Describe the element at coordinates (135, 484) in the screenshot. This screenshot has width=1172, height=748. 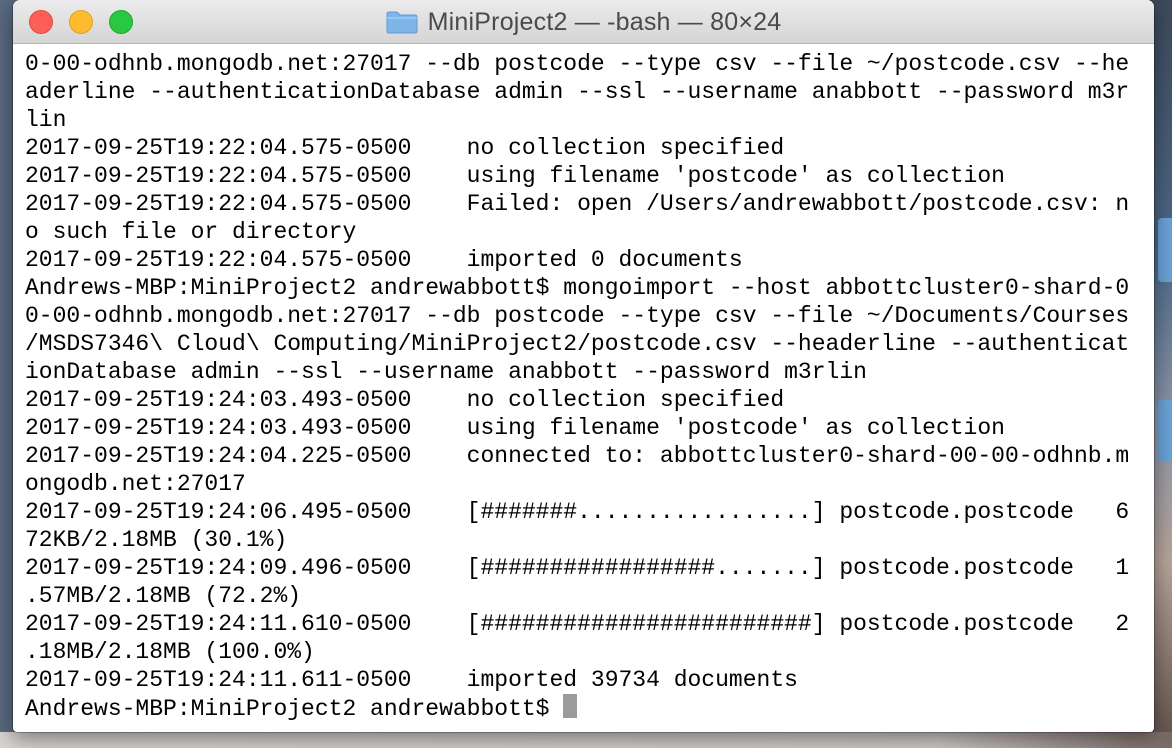
I see `terminal-line: ongodb.net:27017` at that location.